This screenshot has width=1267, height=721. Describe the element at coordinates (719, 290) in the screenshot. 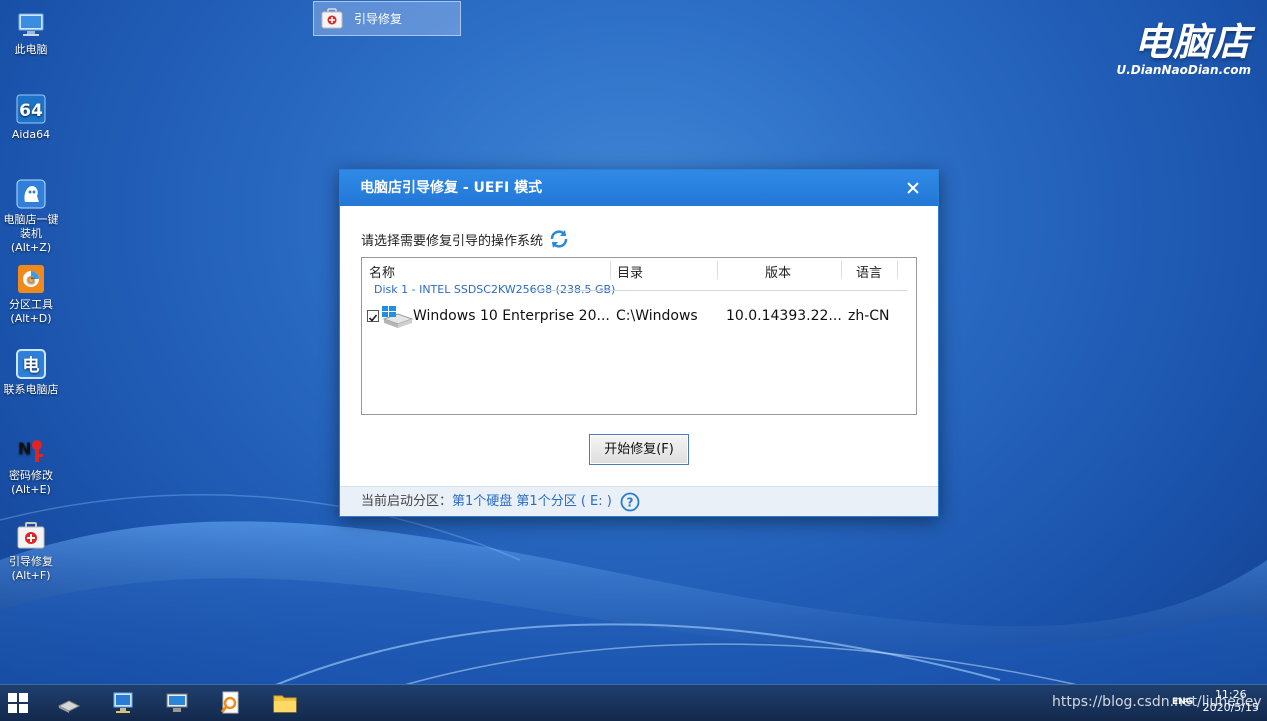

I see `group-divider` at that location.